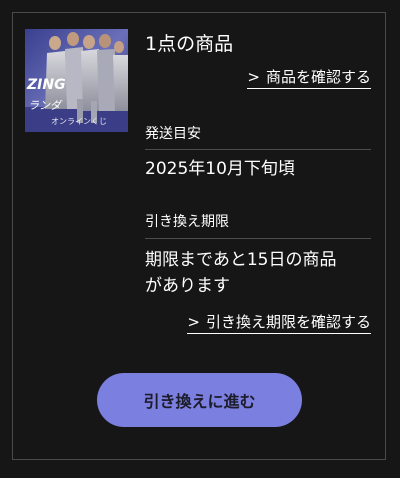 This screenshot has width=400, height=478. Describe the element at coordinates (258, 238) in the screenshot. I see `exchange-divider` at that location.